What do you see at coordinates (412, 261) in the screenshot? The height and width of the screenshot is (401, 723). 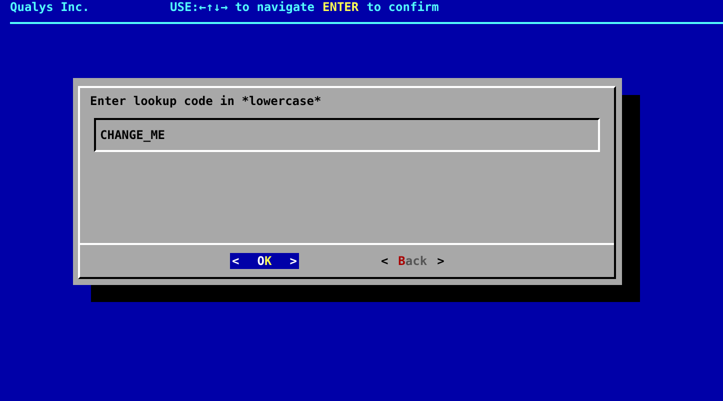 I see `back-button: < Back >` at bounding box center [412, 261].